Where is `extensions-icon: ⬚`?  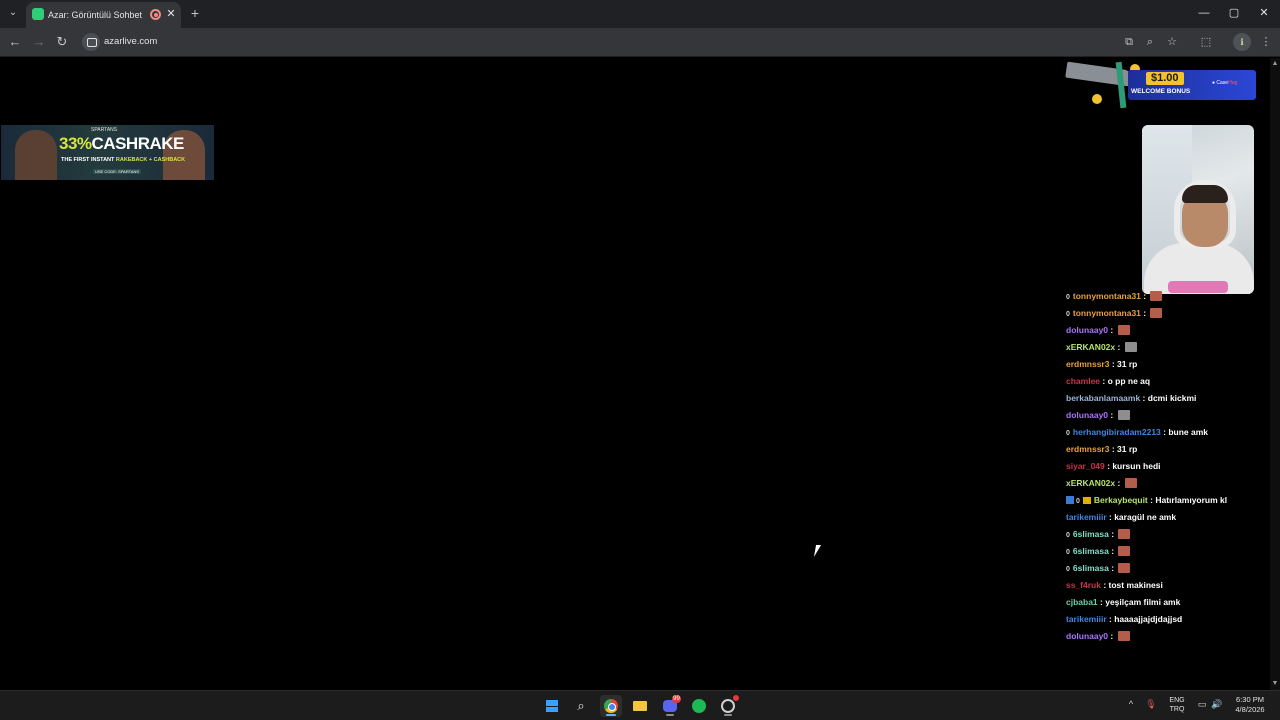
extensions-icon: ⬚ is located at coordinates (1206, 42).